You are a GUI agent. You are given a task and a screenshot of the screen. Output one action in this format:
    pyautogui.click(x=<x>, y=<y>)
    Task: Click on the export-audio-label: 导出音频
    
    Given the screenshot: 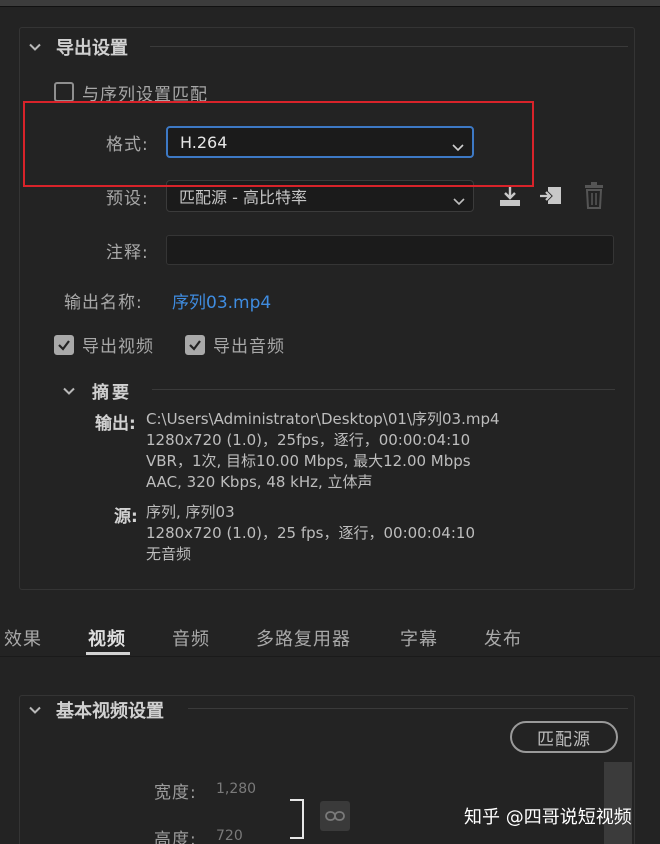 What is the action you would take?
    pyautogui.click(x=249, y=347)
    